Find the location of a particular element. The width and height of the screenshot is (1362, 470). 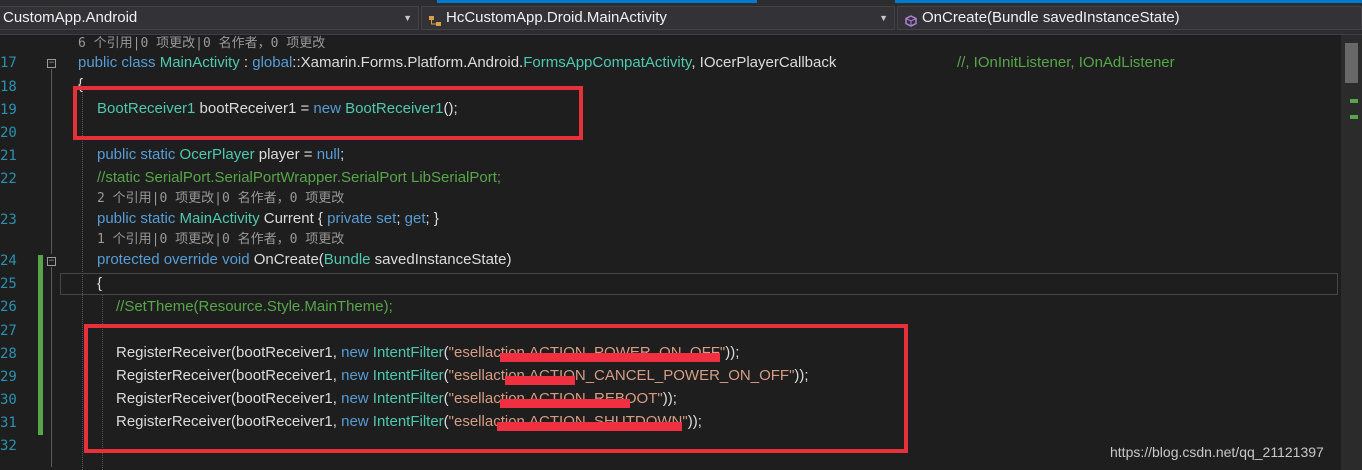

vertical-scrollbar is located at coordinates (1351, 252).